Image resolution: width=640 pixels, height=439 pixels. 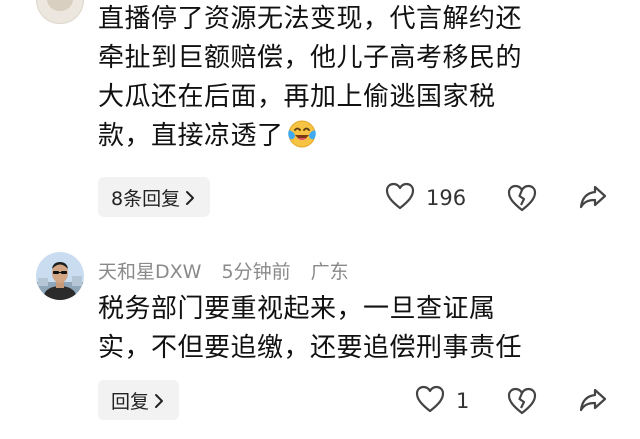 I want to click on comment-line: 牵扯到巨额赔偿，他儿子高考移民的, so click(x=310, y=58).